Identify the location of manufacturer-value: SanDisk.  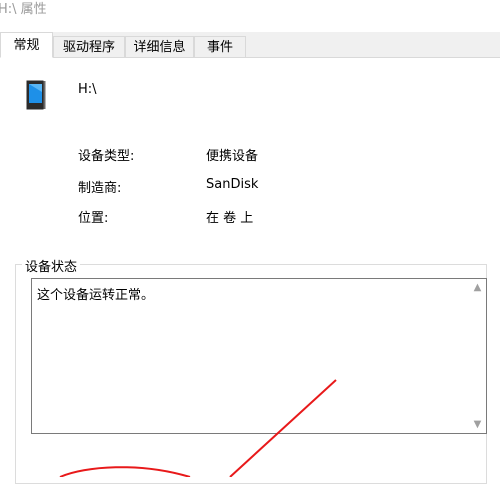
(232, 184).